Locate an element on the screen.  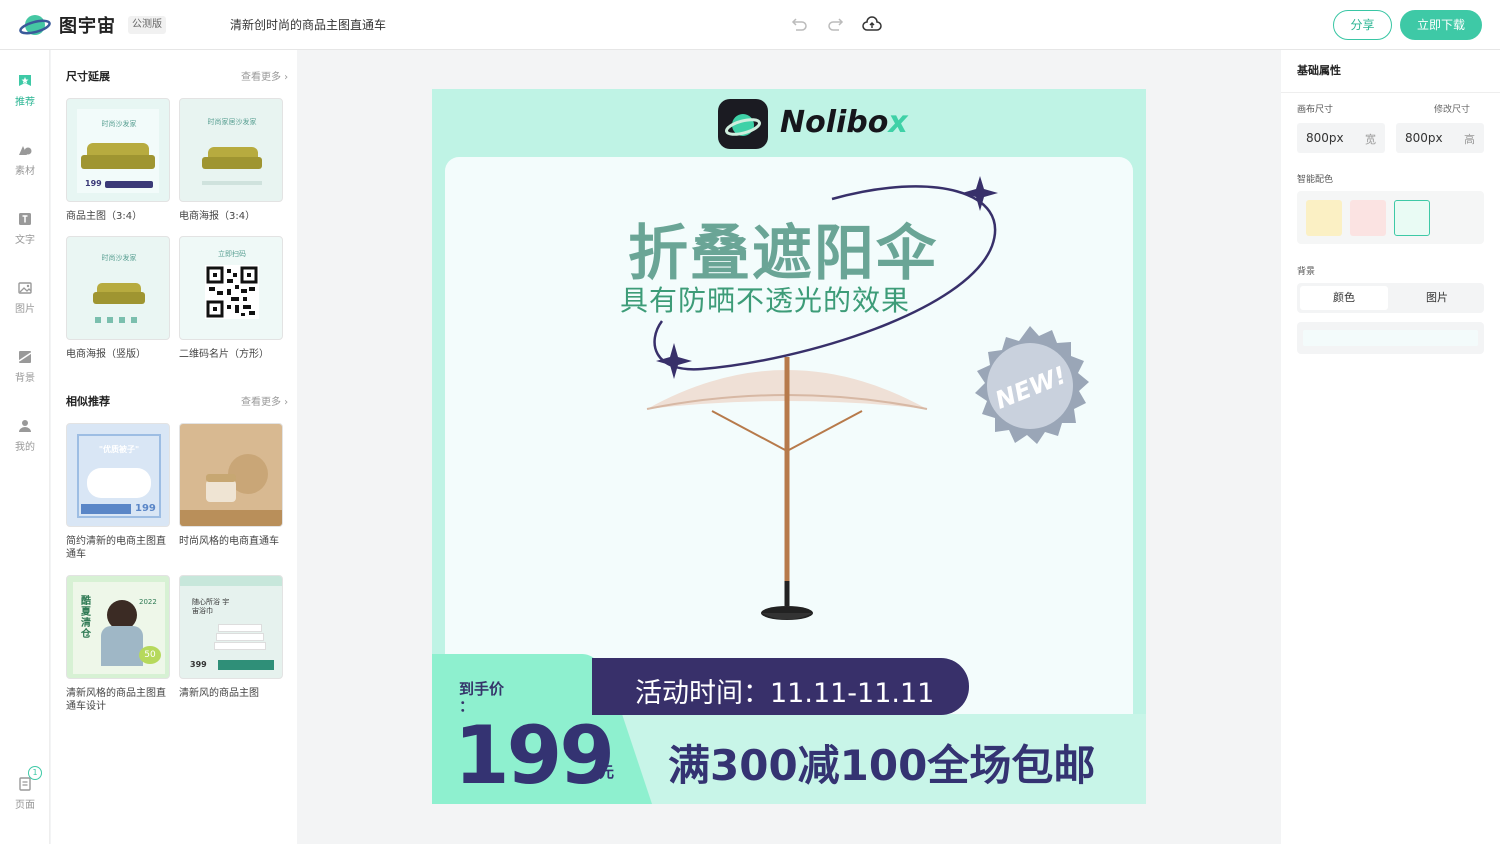
rail-label: 推荐 is located at coordinates (25, 102).